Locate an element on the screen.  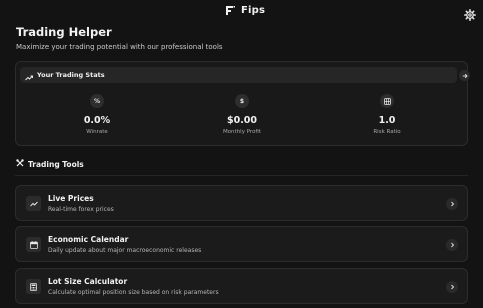
trading-stats-header: Your Trading Stats is located at coordinates (238, 75).